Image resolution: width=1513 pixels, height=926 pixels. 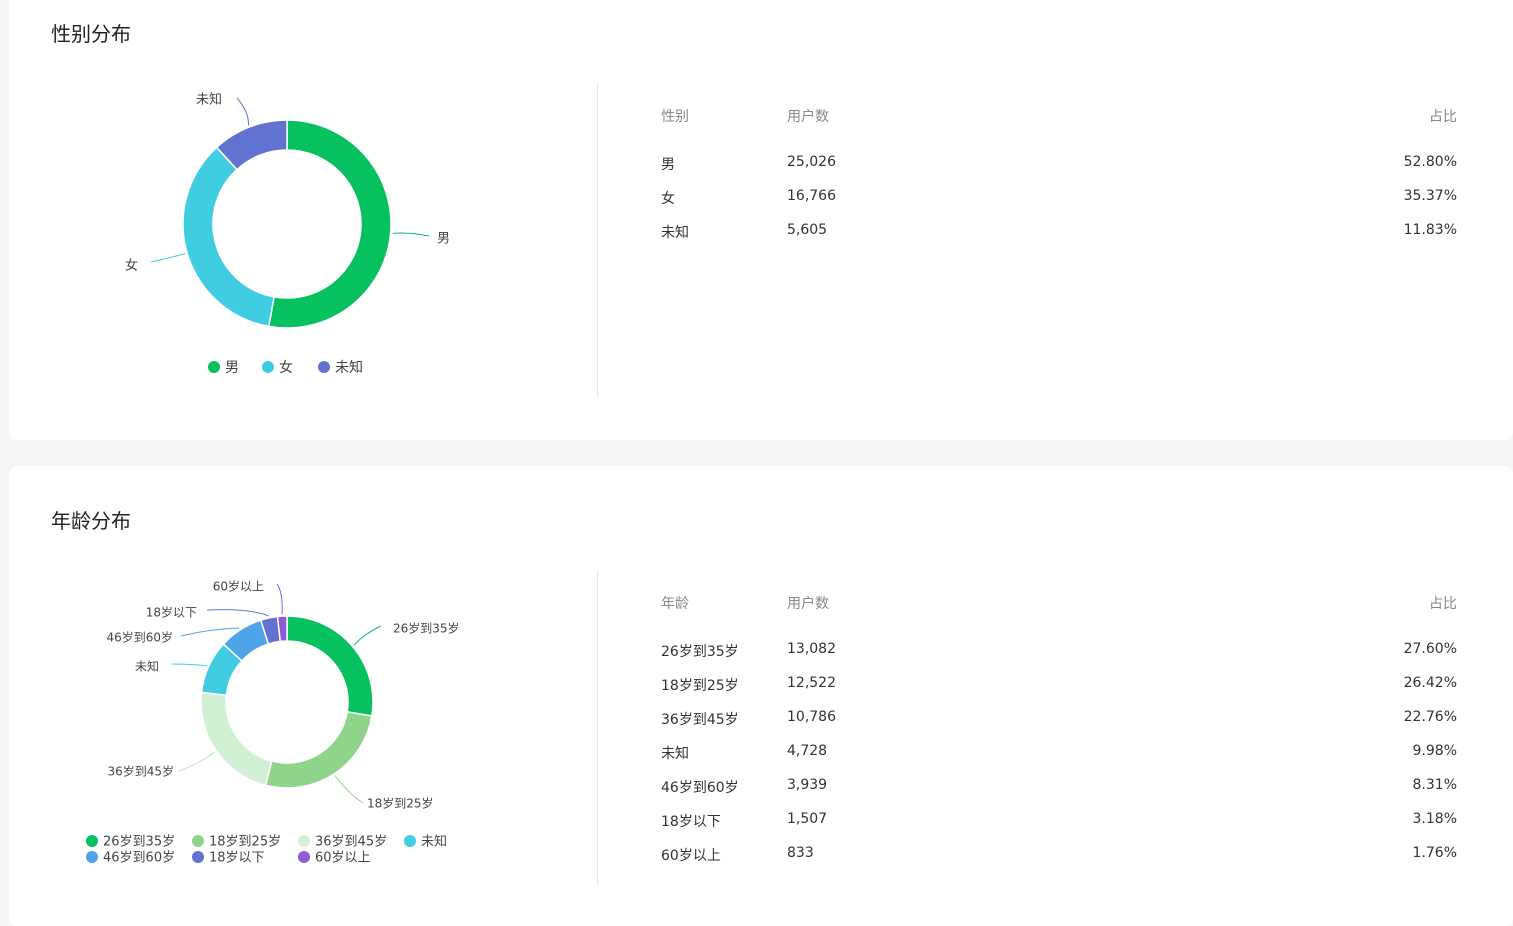 I want to click on row-users: 16,766, so click(x=811, y=196).